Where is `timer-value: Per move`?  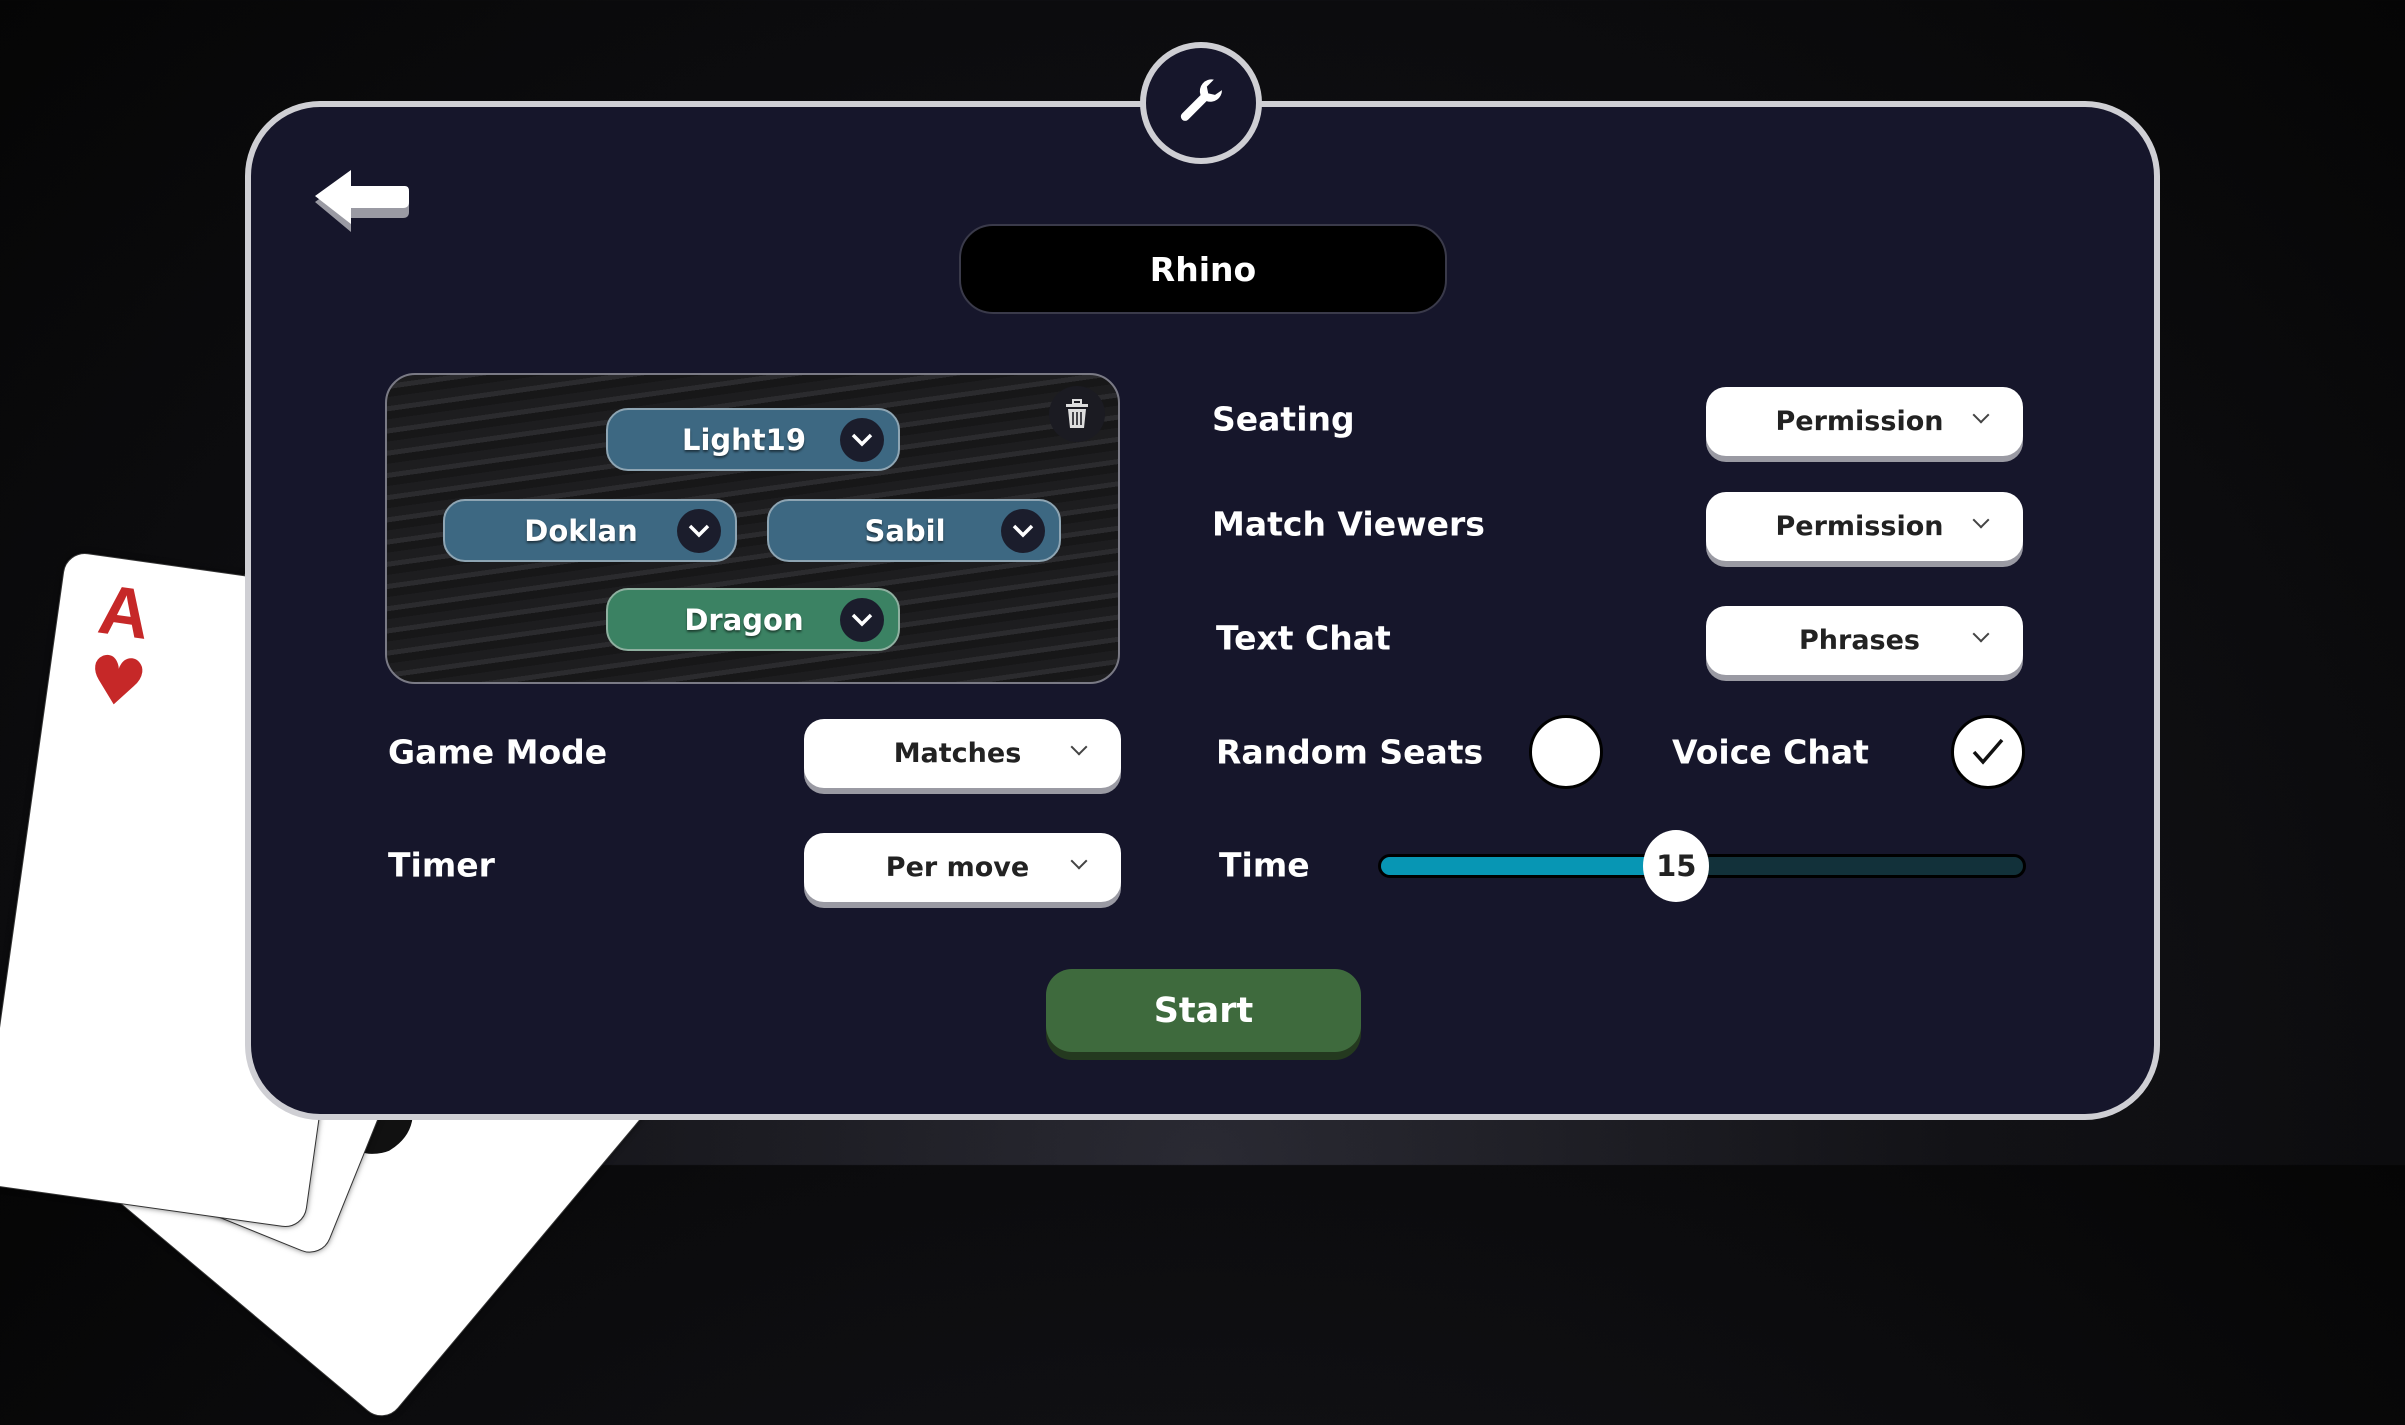 timer-value: Per move is located at coordinates (957, 867).